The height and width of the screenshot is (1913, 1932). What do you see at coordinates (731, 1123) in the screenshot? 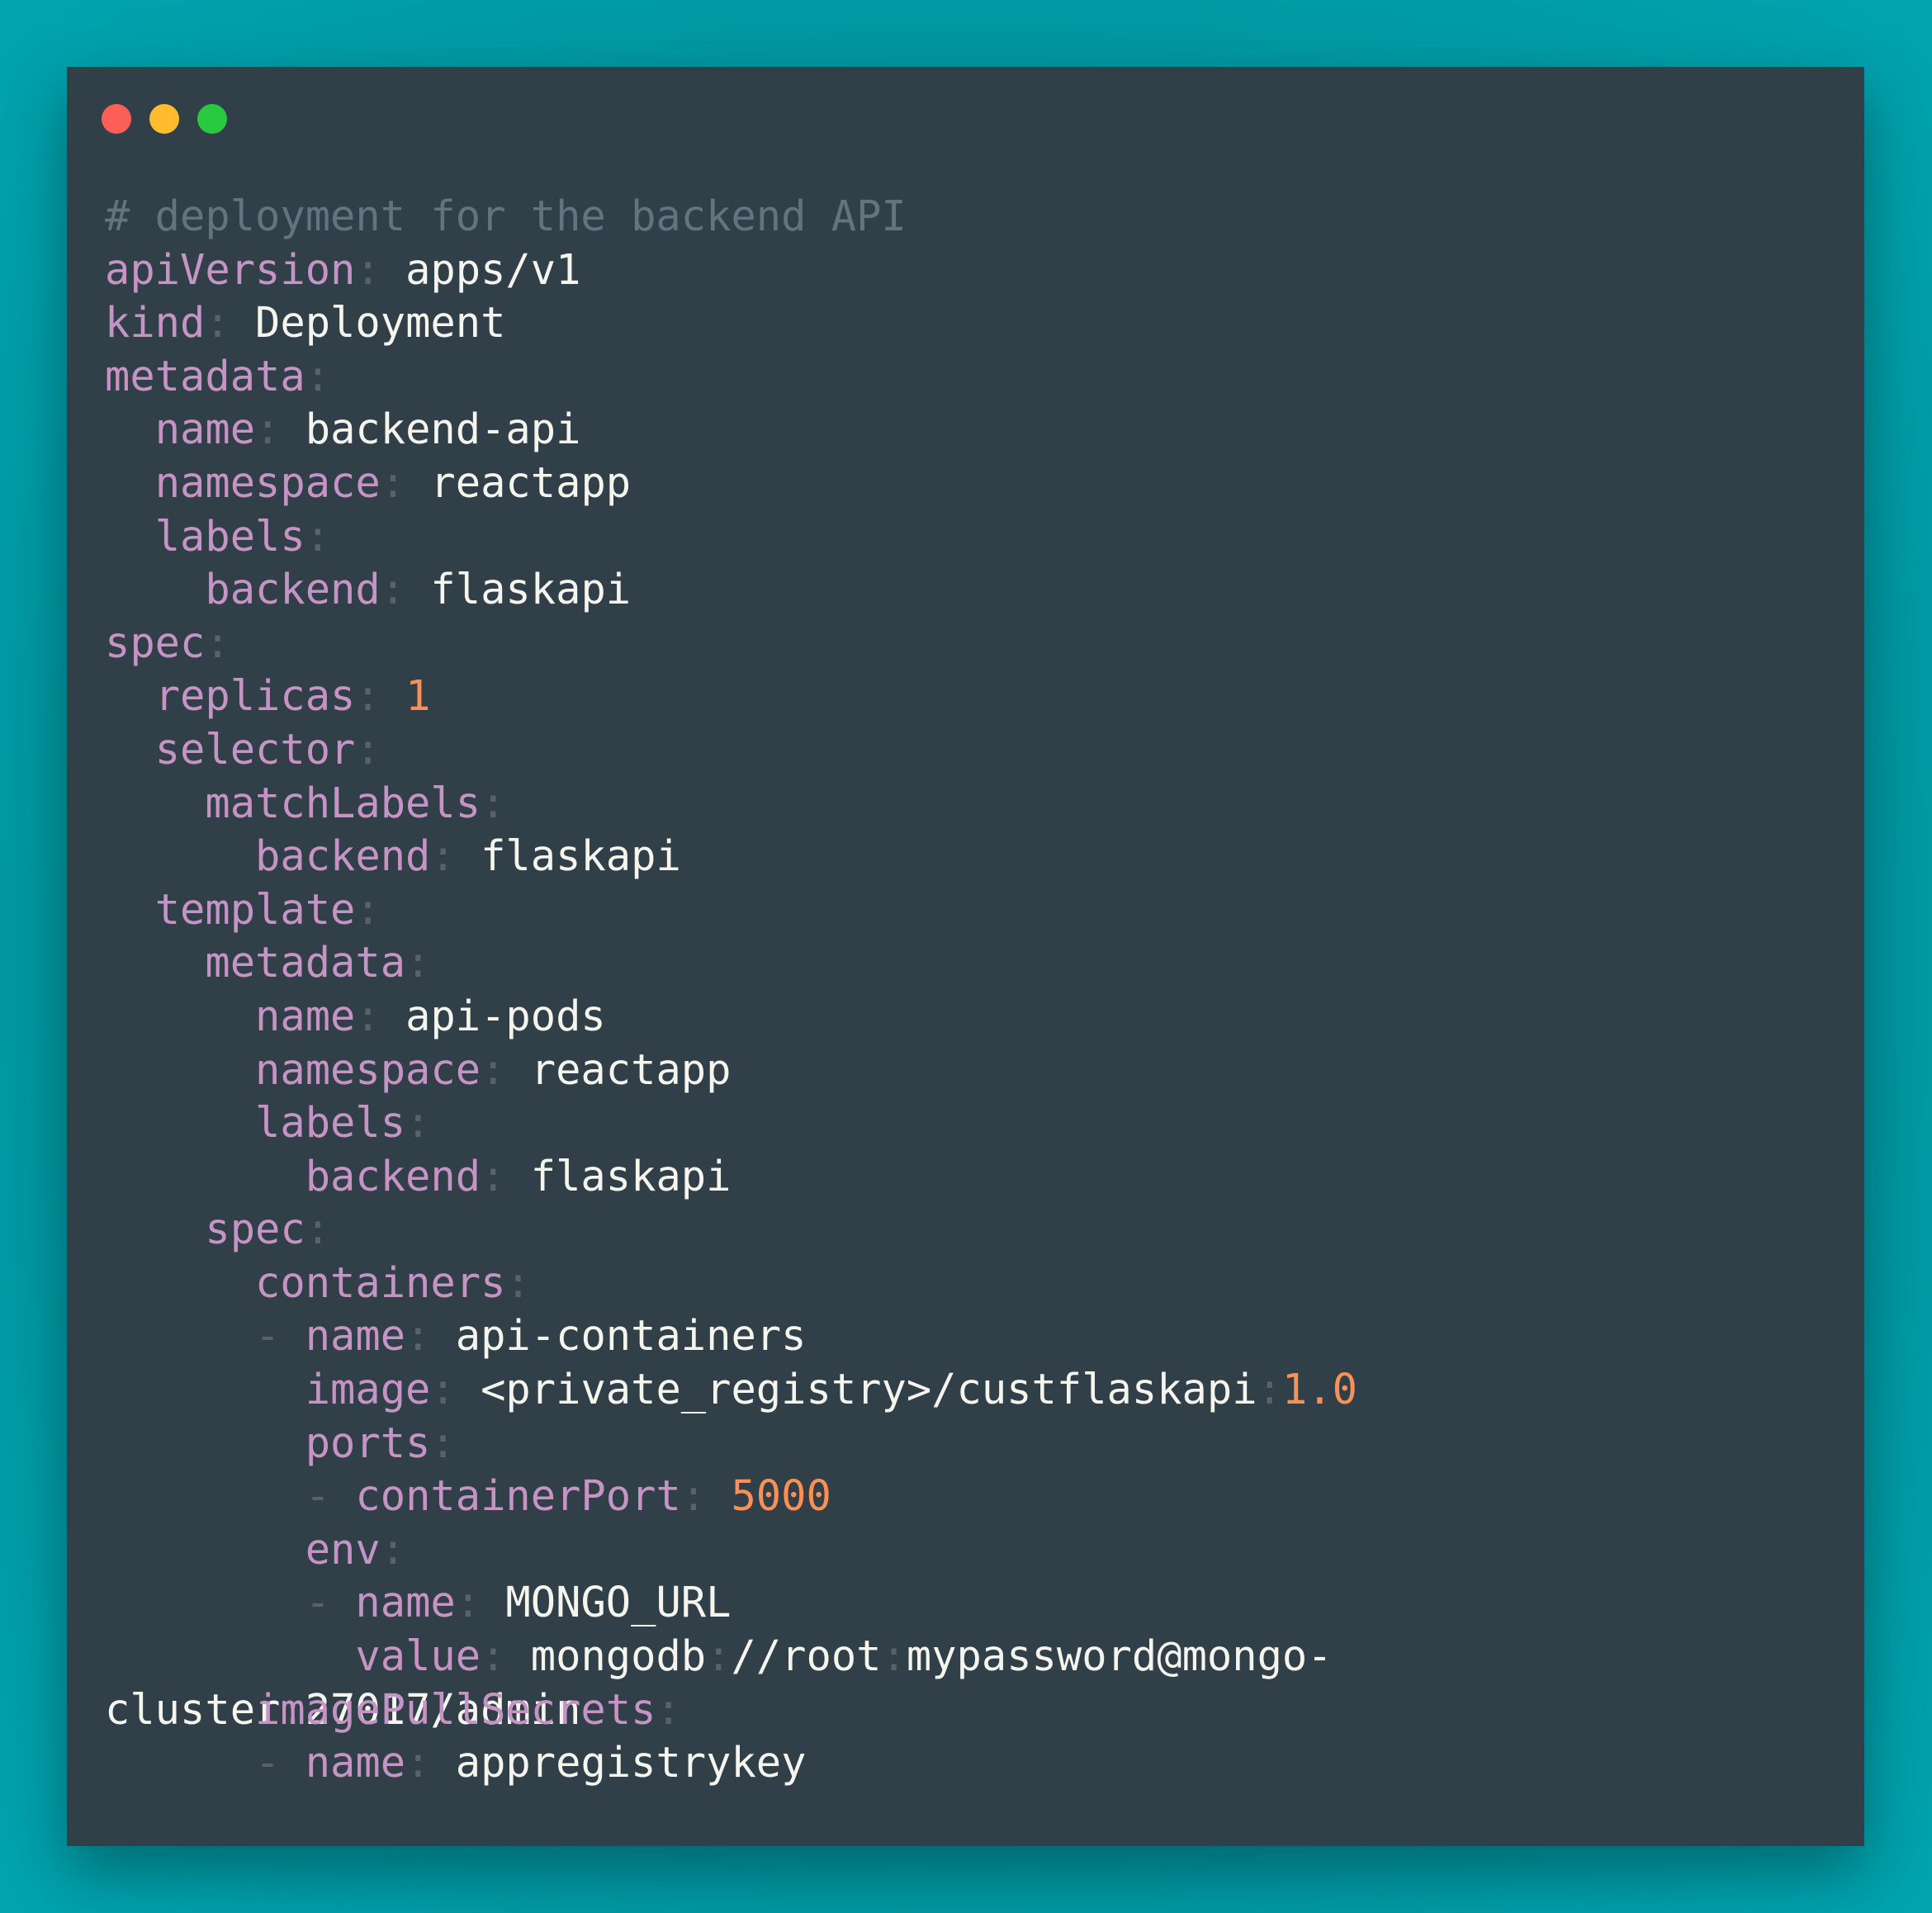
I see `code-line: labels:` at bounding box center [731, 1123].